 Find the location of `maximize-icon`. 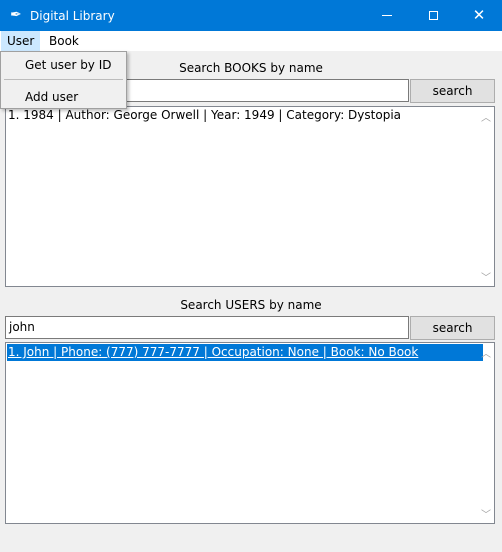

maximize-icon is located at coordinates (433, 15).